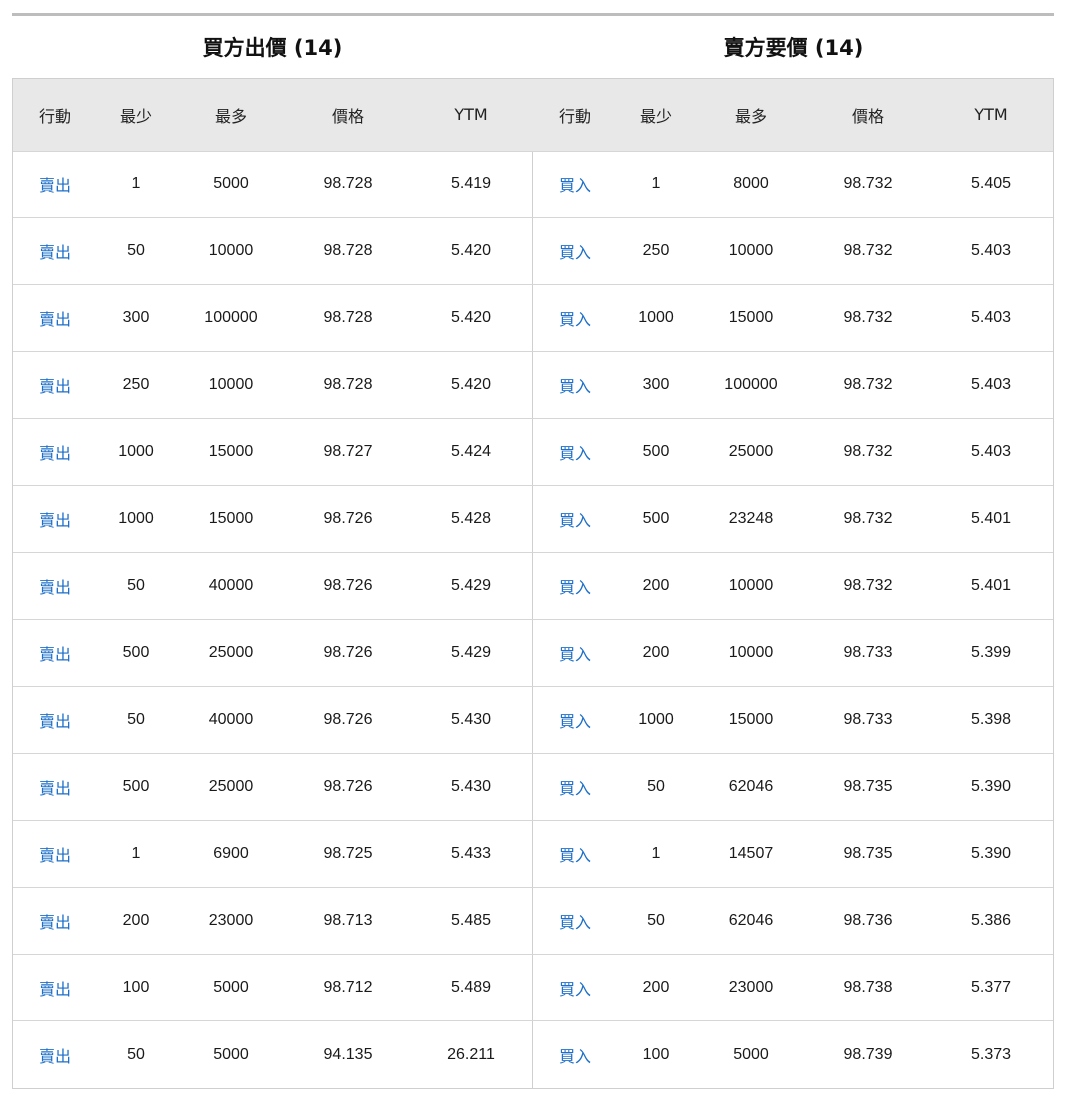  What do you see at coordinates (793, 519) in the screenshot?
I see `ask-table-row: 買入 500 23248 98.732 5.401` at bounding box center [793, 519].